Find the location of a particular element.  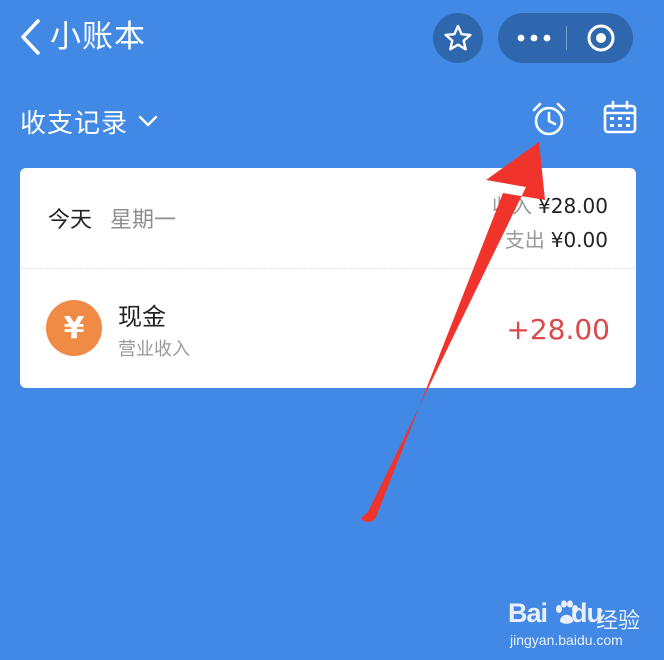

baidu-jingyan-watermark: Bai du 经验 jingyan.baidu.com is located at coordinates (583, 626).